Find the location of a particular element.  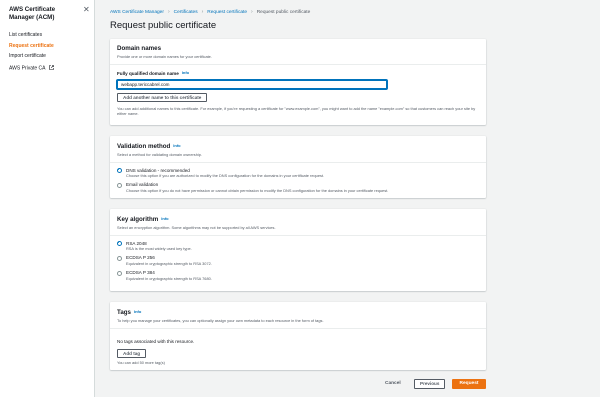

field-label-text: Fully qualified domain name is located at coordinates (148, 73).